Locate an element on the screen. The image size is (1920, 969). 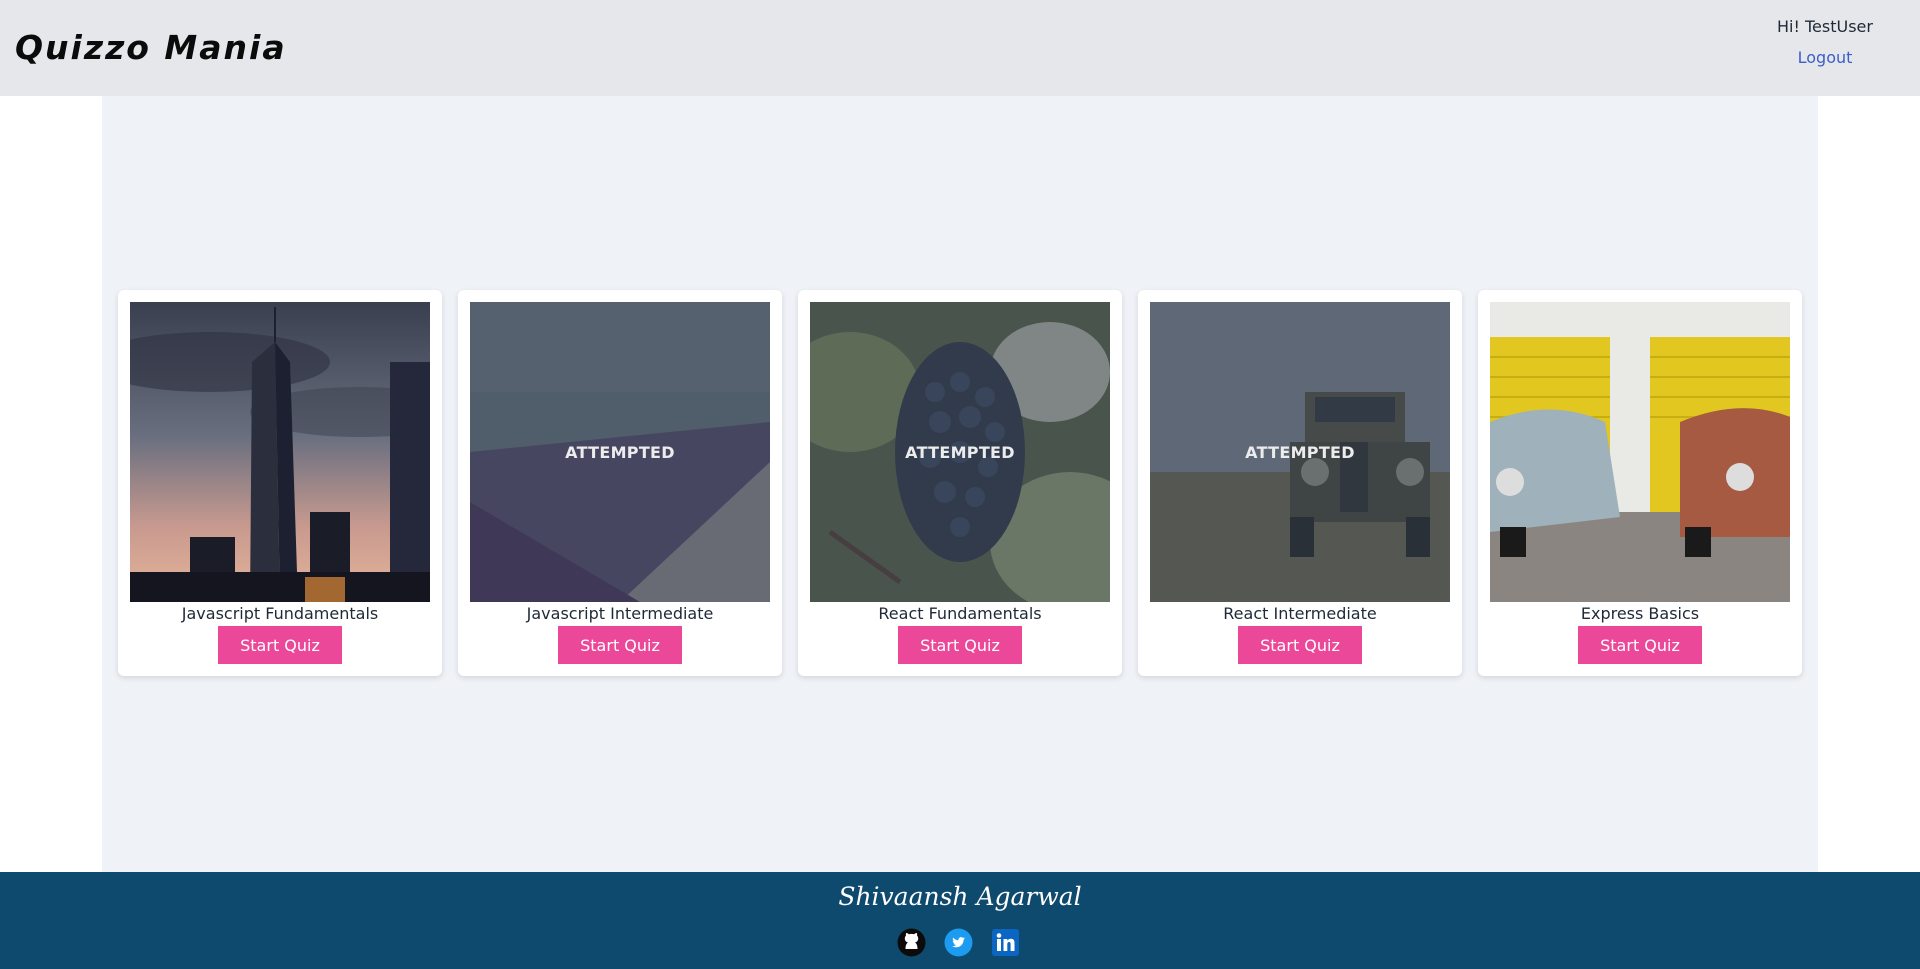
twitter-icon is located at coordinates (958, 942).